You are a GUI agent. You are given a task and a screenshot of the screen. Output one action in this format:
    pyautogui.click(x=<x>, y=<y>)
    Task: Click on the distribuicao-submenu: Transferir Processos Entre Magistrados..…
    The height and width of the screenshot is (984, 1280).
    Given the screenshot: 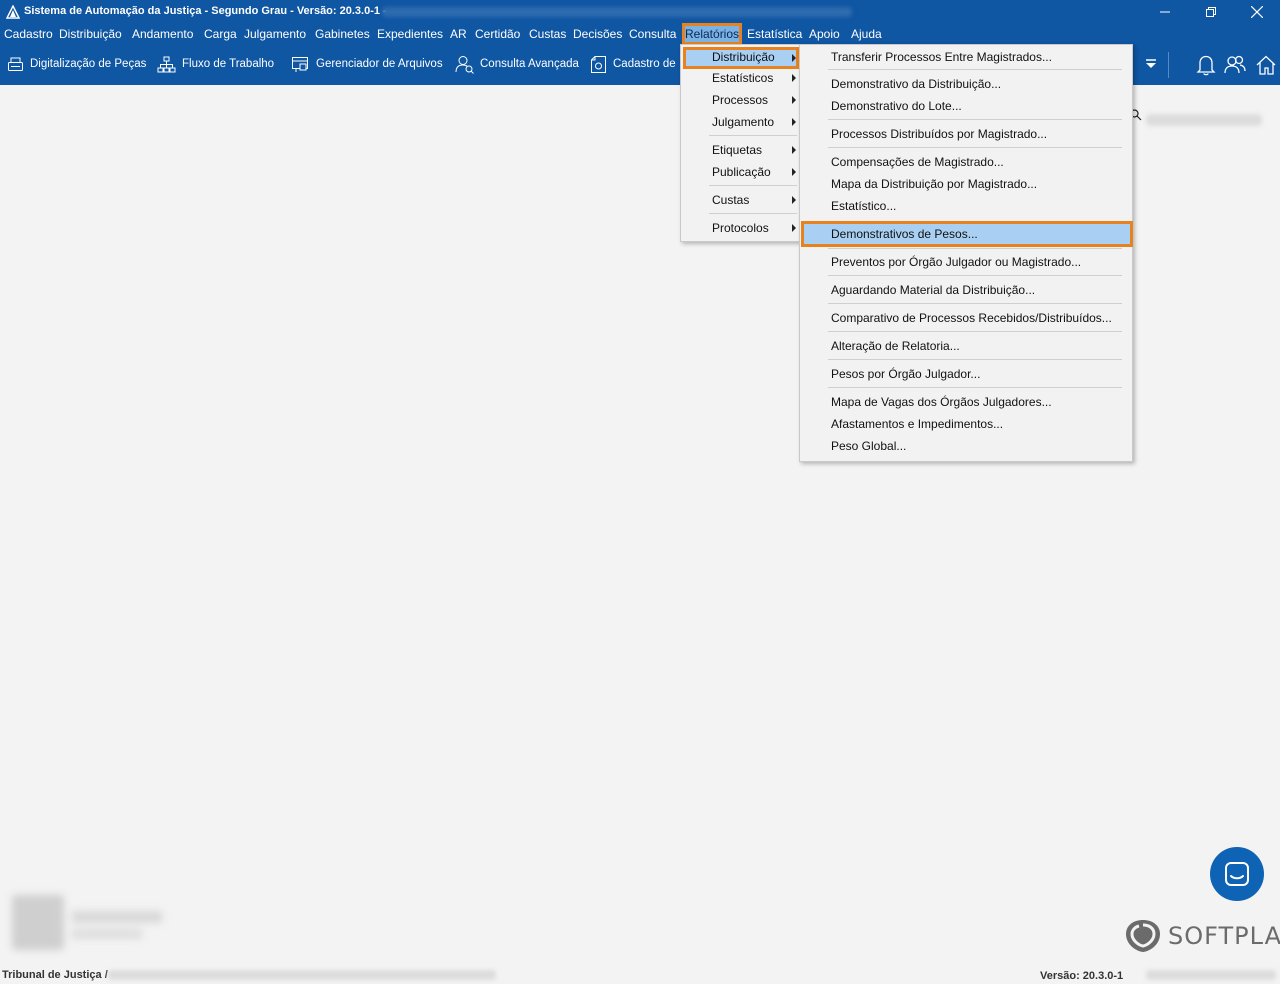 What is the action you would take?
    pyautogui.click(x=966, y=253)
    